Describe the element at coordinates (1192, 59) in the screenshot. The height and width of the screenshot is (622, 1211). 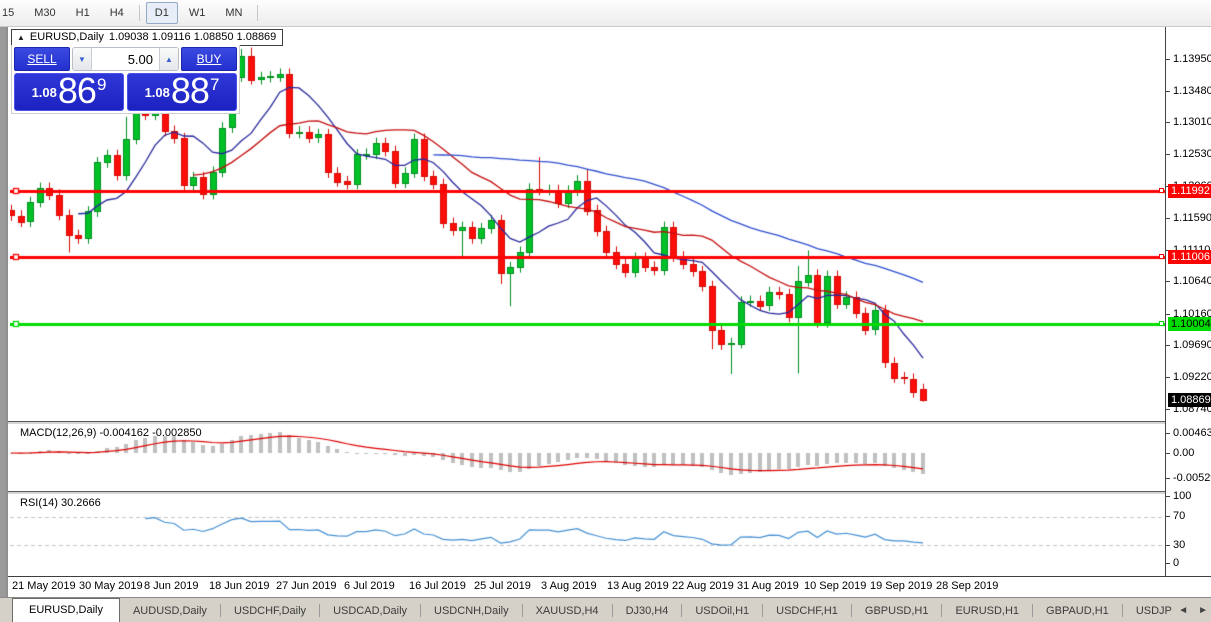
I see `price-axis-label: 1.13950` at that location.